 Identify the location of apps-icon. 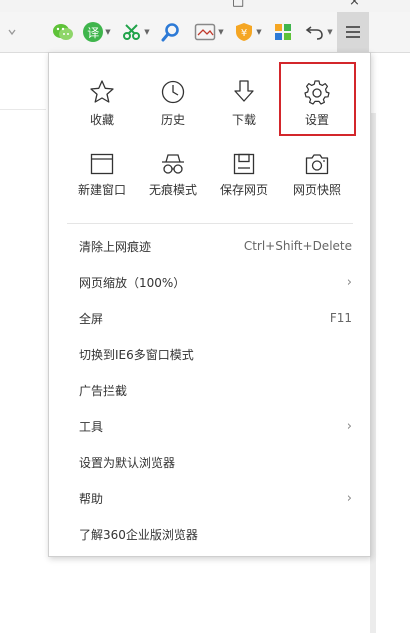
(283, 32).